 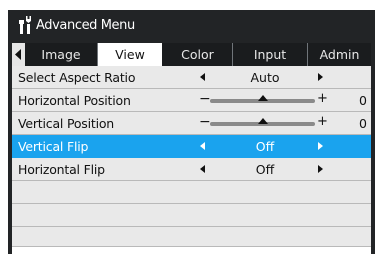 What do you see at coordinates (270, 54) in the screenshot?
I see `tab-input: Input` at bounding box center [270, 54].